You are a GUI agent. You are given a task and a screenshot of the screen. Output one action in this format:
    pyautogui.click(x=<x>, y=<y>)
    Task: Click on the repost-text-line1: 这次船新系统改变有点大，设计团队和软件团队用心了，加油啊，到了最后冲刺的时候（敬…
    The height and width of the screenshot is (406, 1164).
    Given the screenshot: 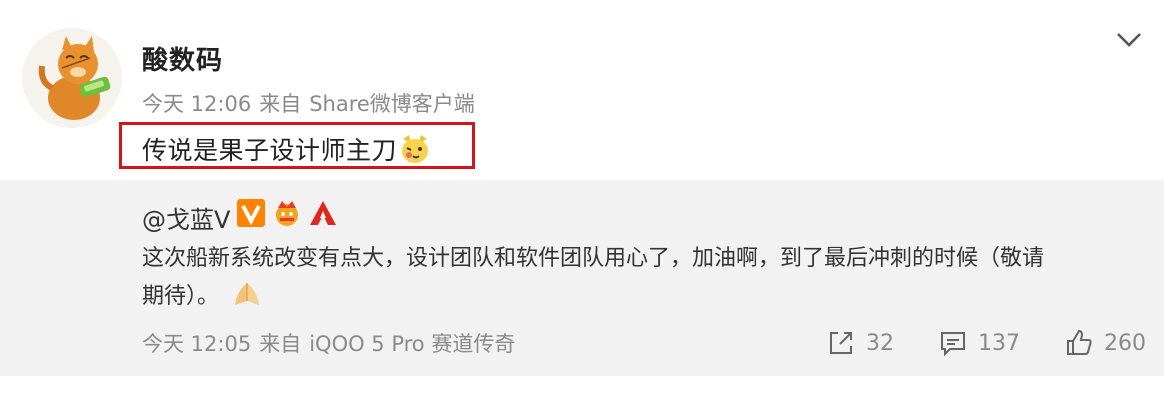 What is the action you would take?
    pyautogui.click(x=593, y=258)
    